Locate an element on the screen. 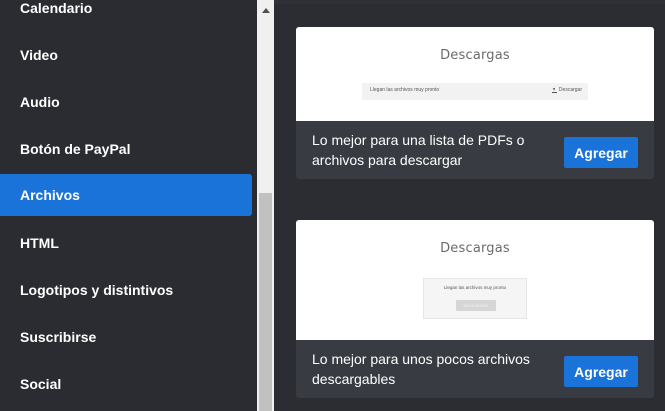  sidebar-item-label: Suscribirse is located at coordinates (58, 337).